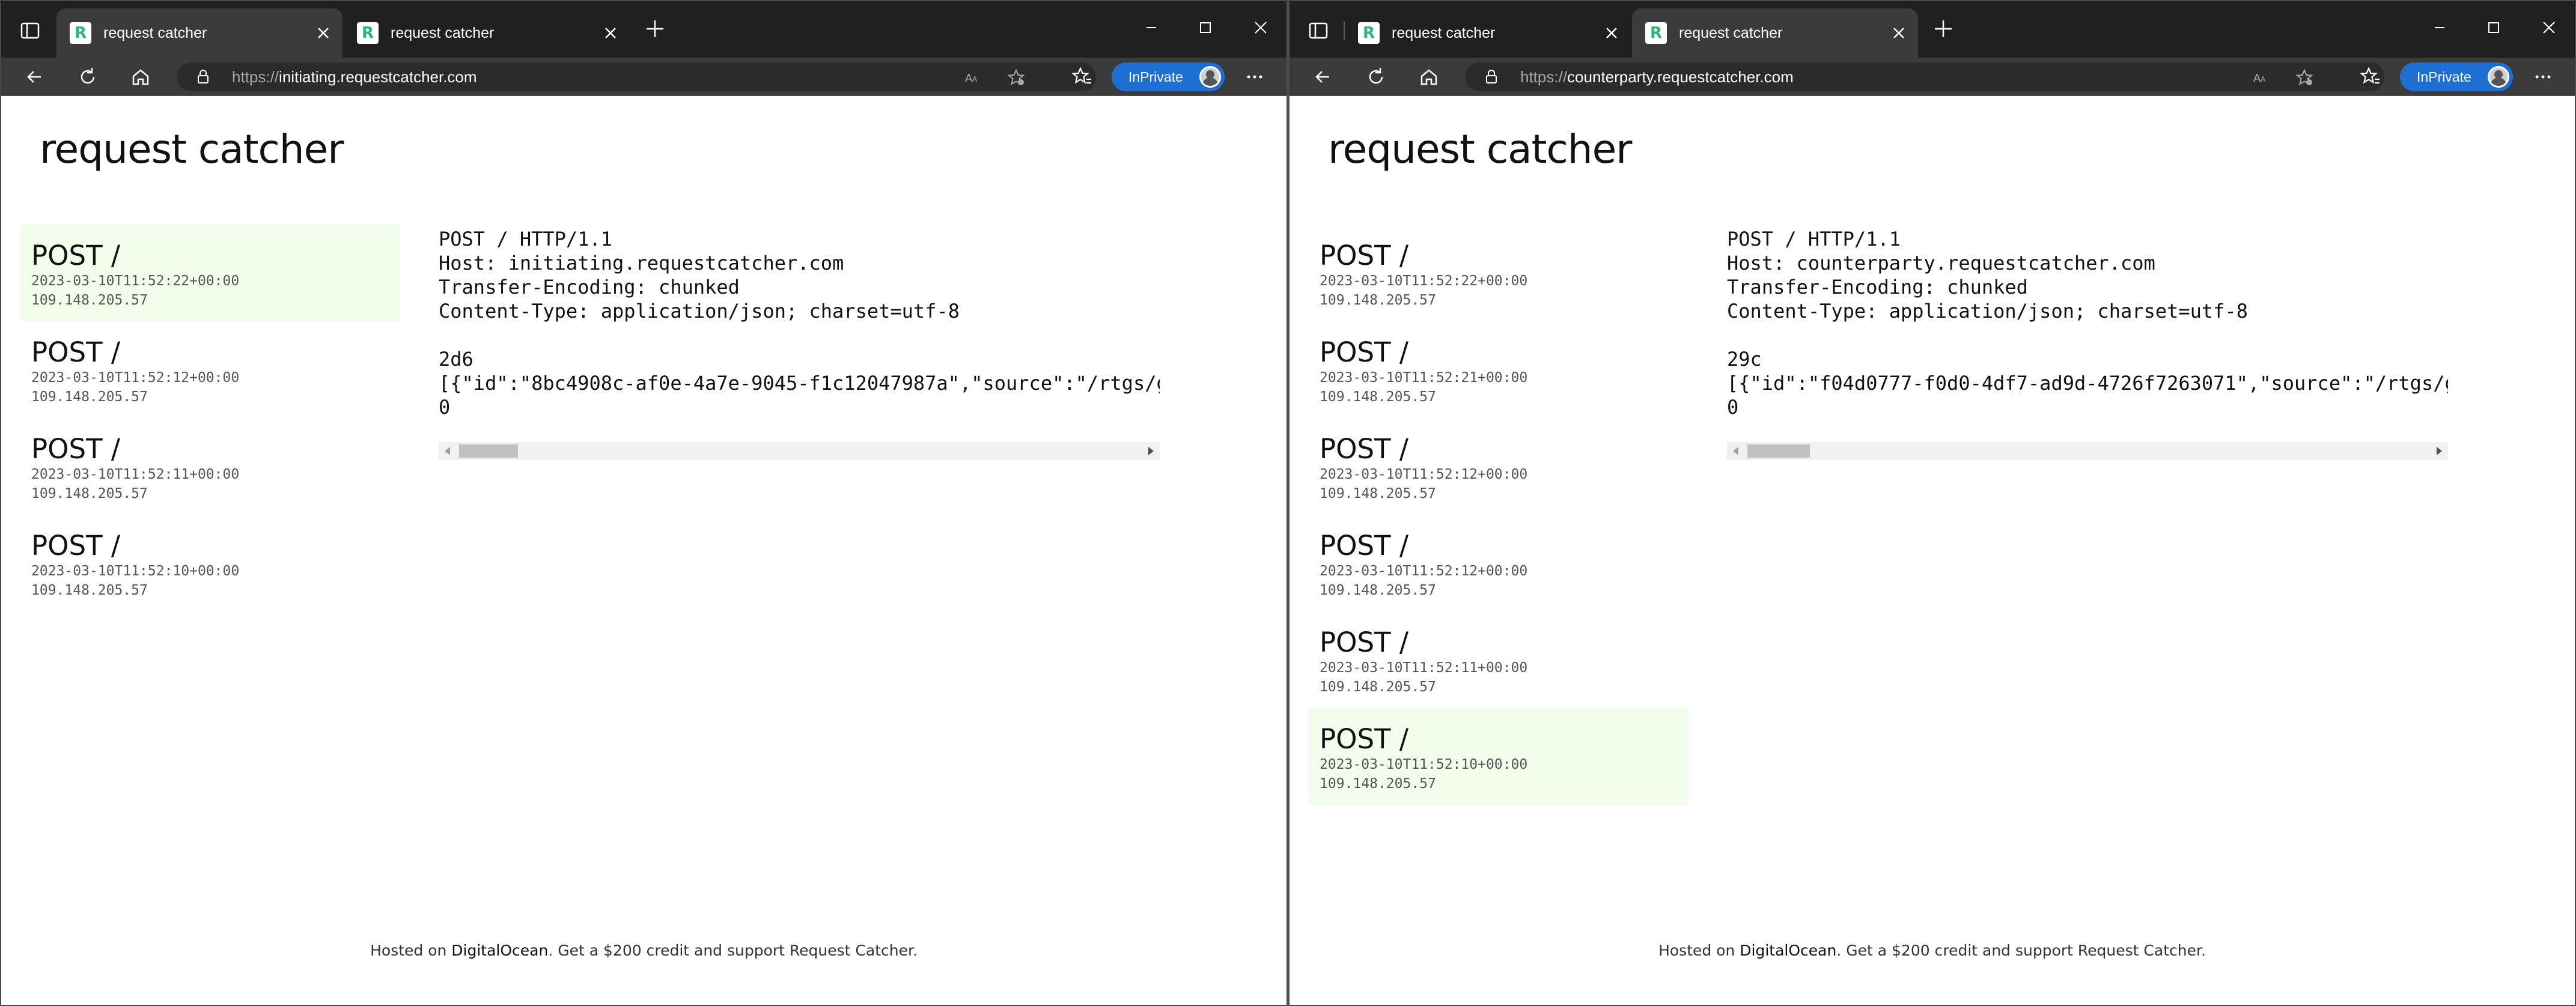  What do you see at coordinates (799, 335) in the screenshot?
I see `blank-line` at bounding box center [799, 335].